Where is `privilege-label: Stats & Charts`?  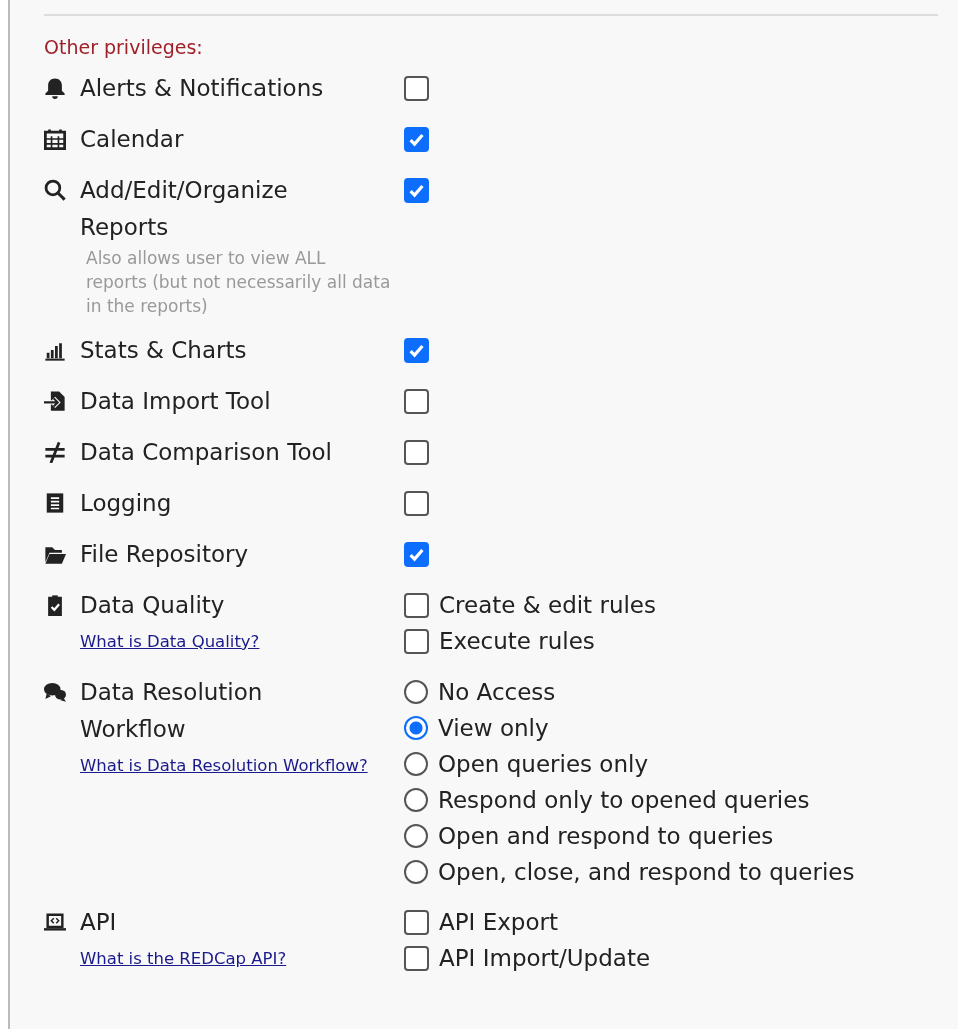
privilege-label: Stats & Charts is located at coordinates (164, 350).